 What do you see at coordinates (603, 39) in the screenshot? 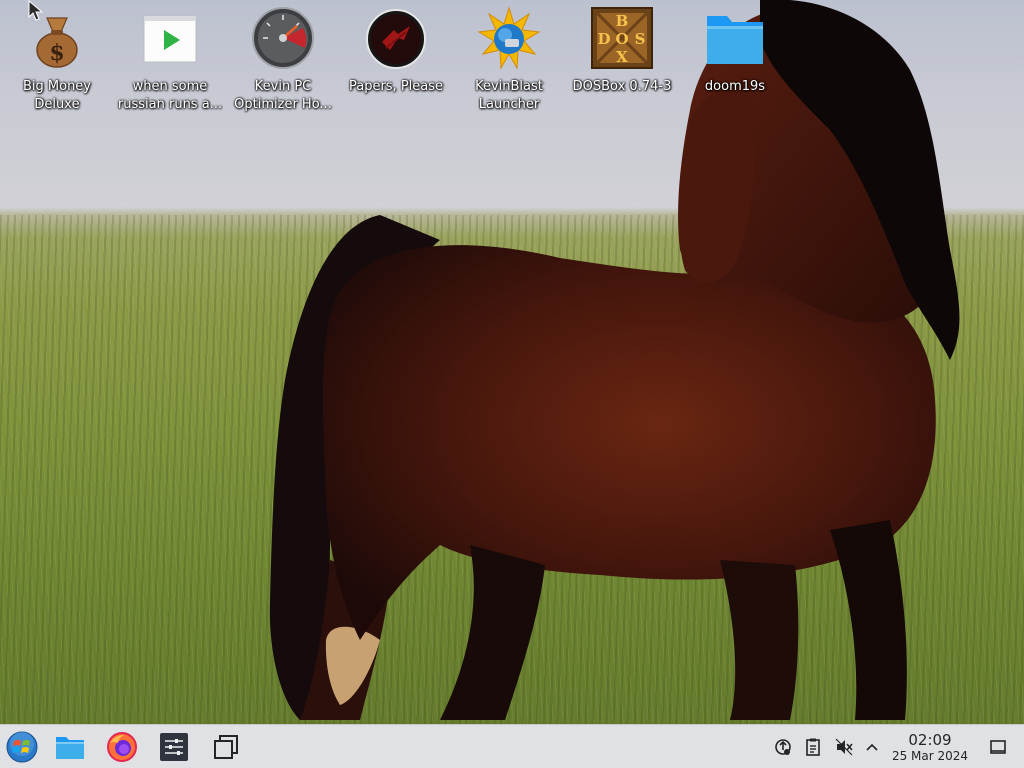
I see `svg-text: D` at bounding box center [603, 39].